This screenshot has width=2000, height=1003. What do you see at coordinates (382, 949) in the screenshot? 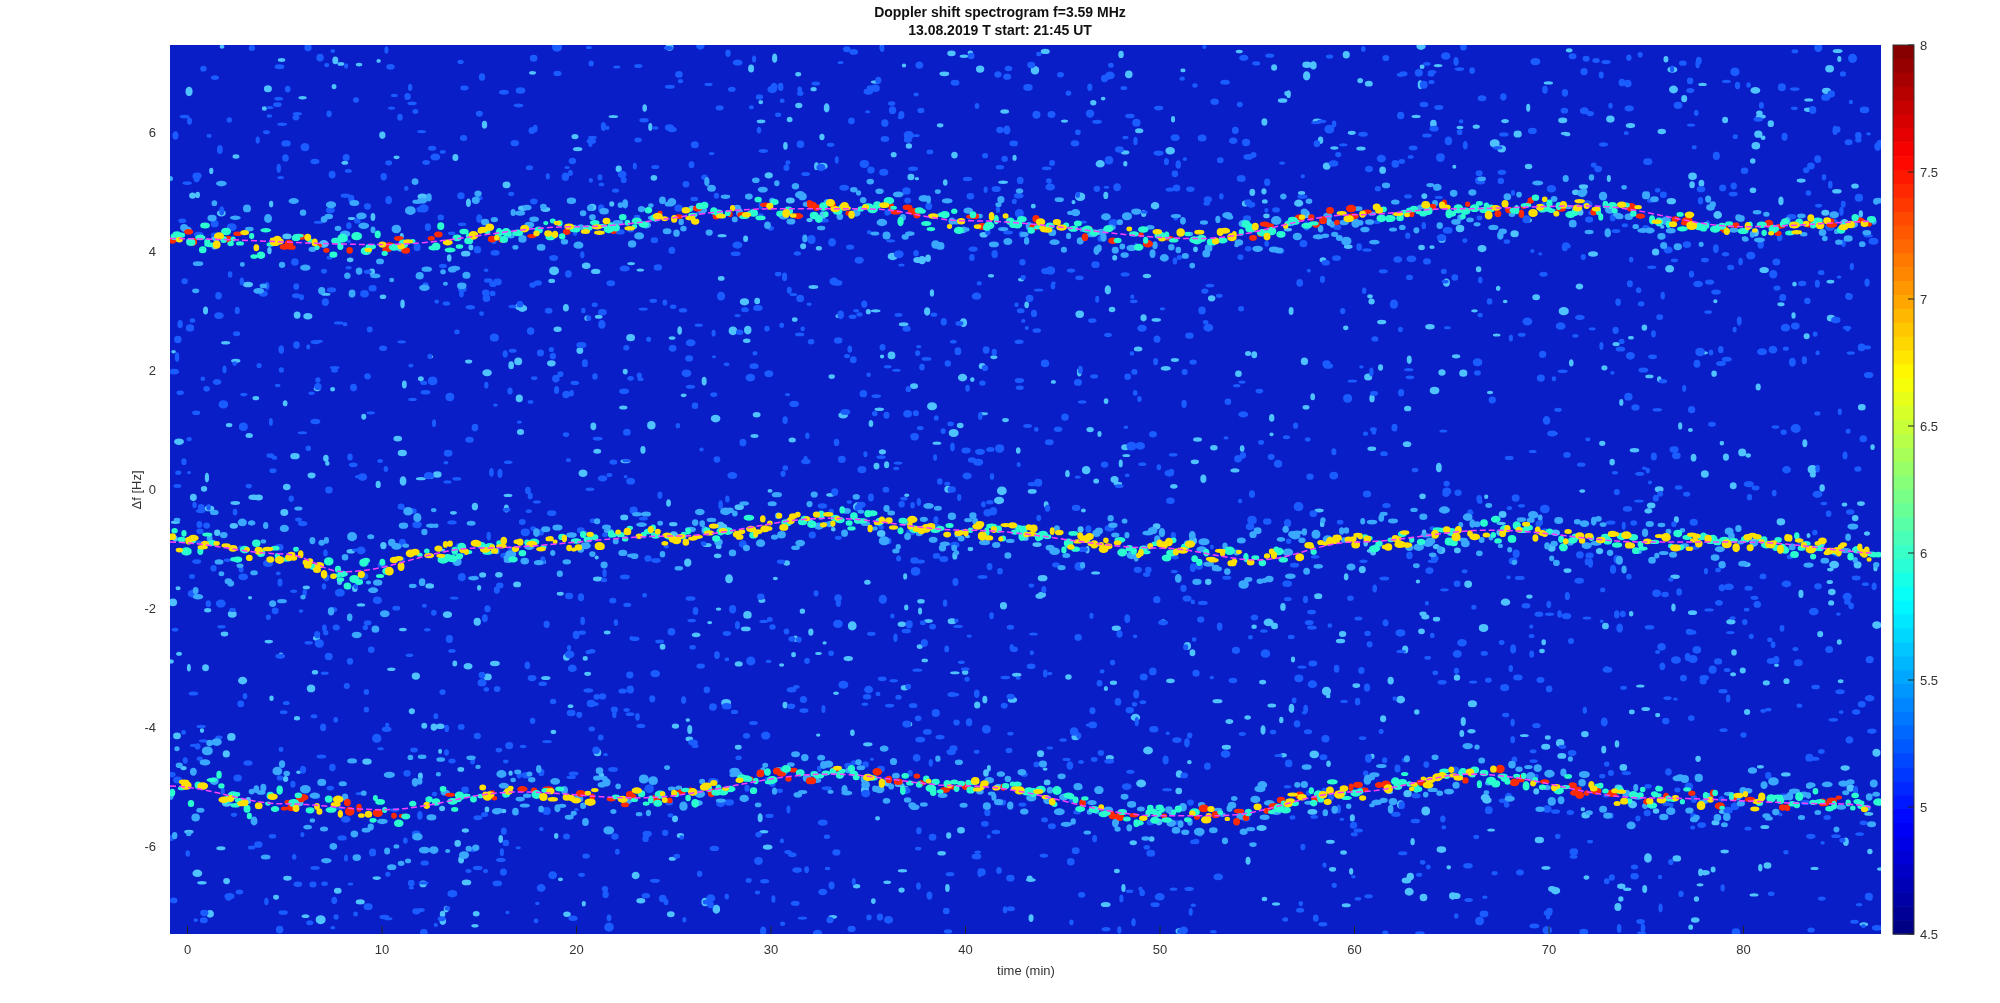
I see `x-tick-label: 10` at bounding box center [382, 949].